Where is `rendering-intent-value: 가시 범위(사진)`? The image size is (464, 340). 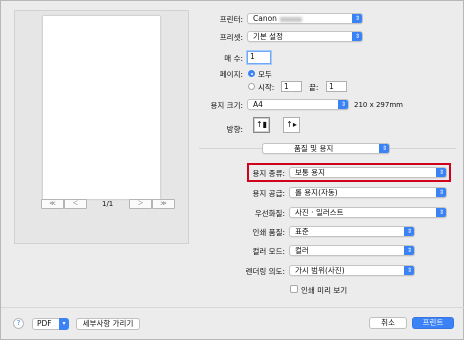
rendering-intent-value: 가시 범위(사진) is located at coordinates (320, 270).